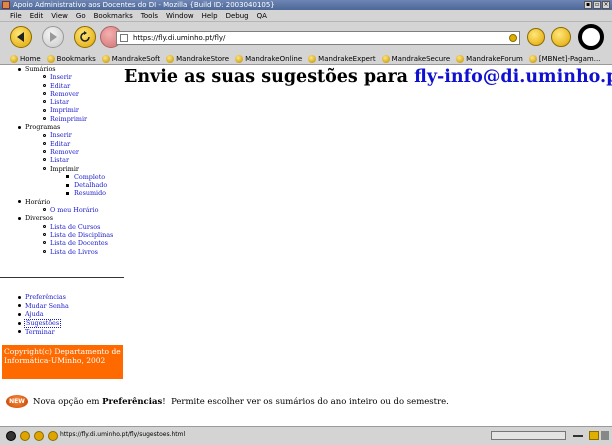  What do you see at coordinates (113, 16) in the screenshot?
I see `menu-bookmarks: Bookmarks` at bounding box center [113, 16].